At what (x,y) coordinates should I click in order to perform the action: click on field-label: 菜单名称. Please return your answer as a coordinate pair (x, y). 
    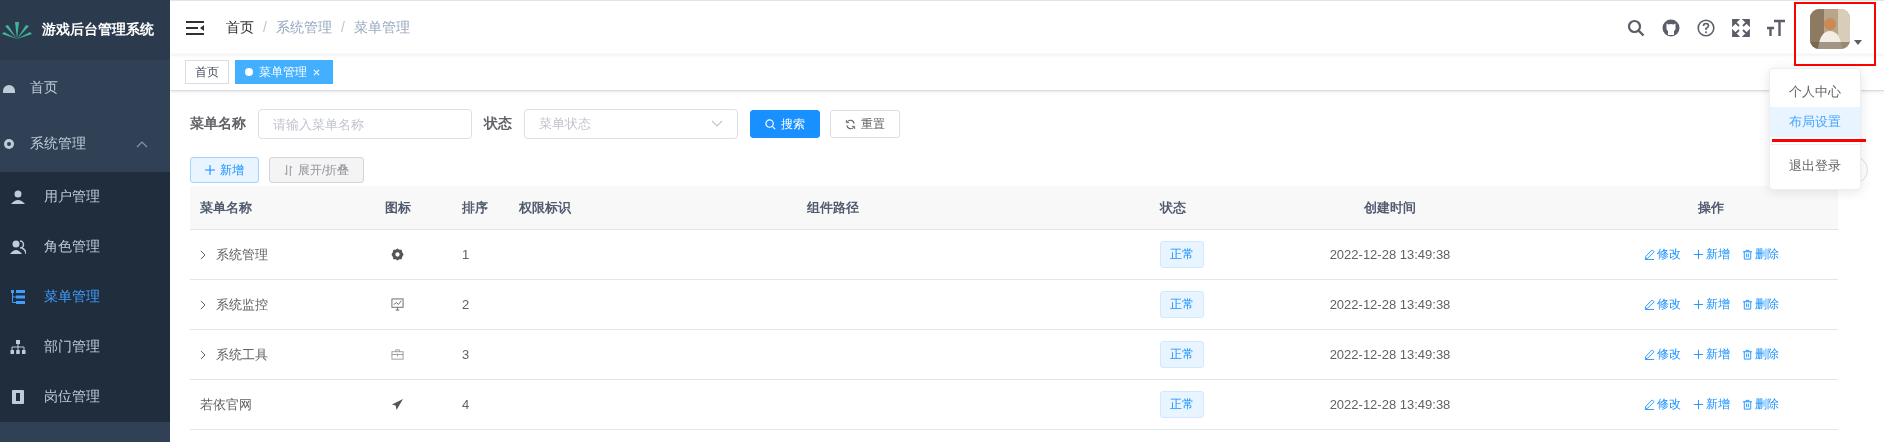
    Looking at the image, I should click on (218, 124).